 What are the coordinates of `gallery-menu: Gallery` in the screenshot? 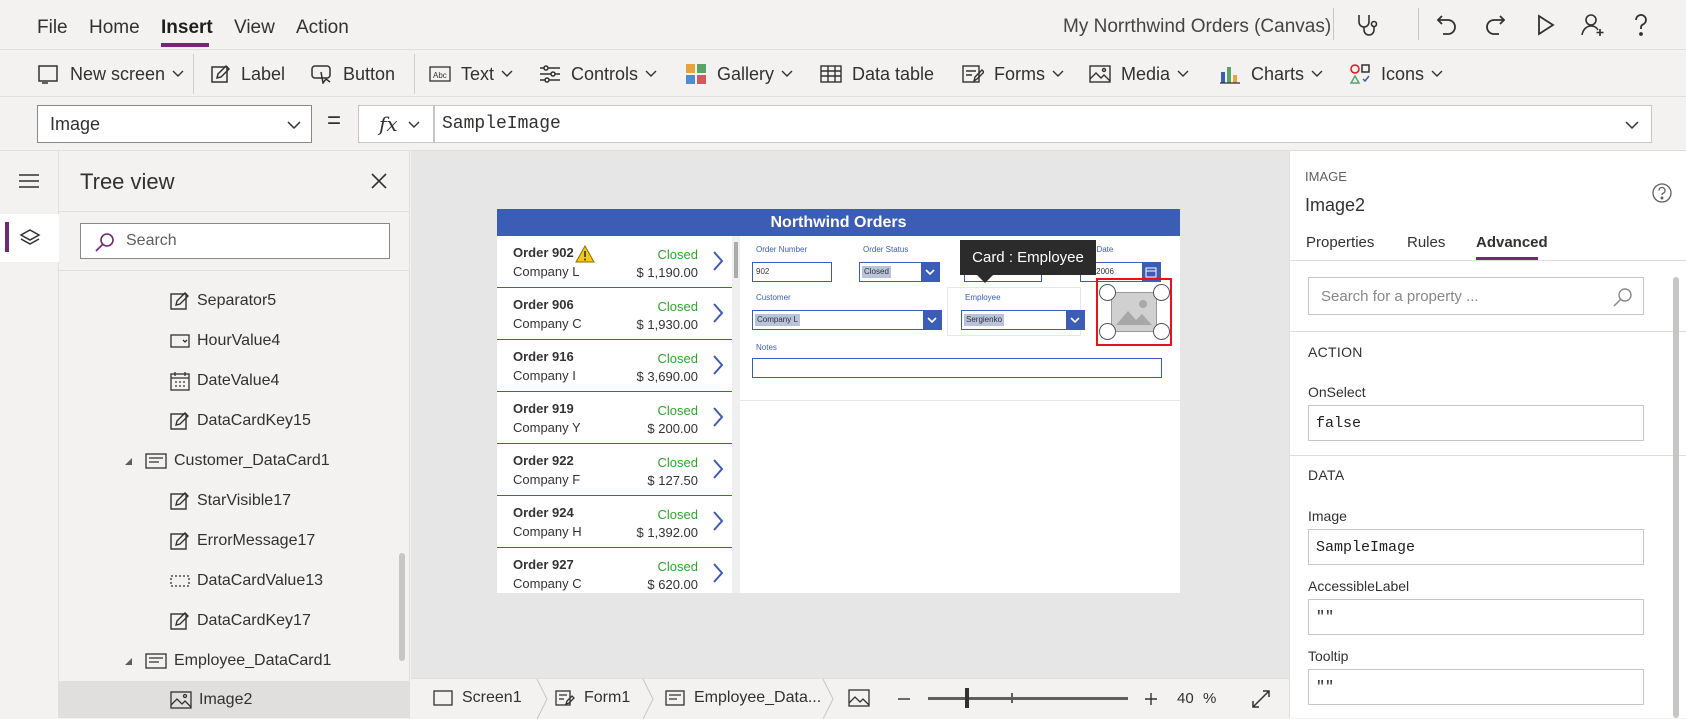 It's located at (739, 74).